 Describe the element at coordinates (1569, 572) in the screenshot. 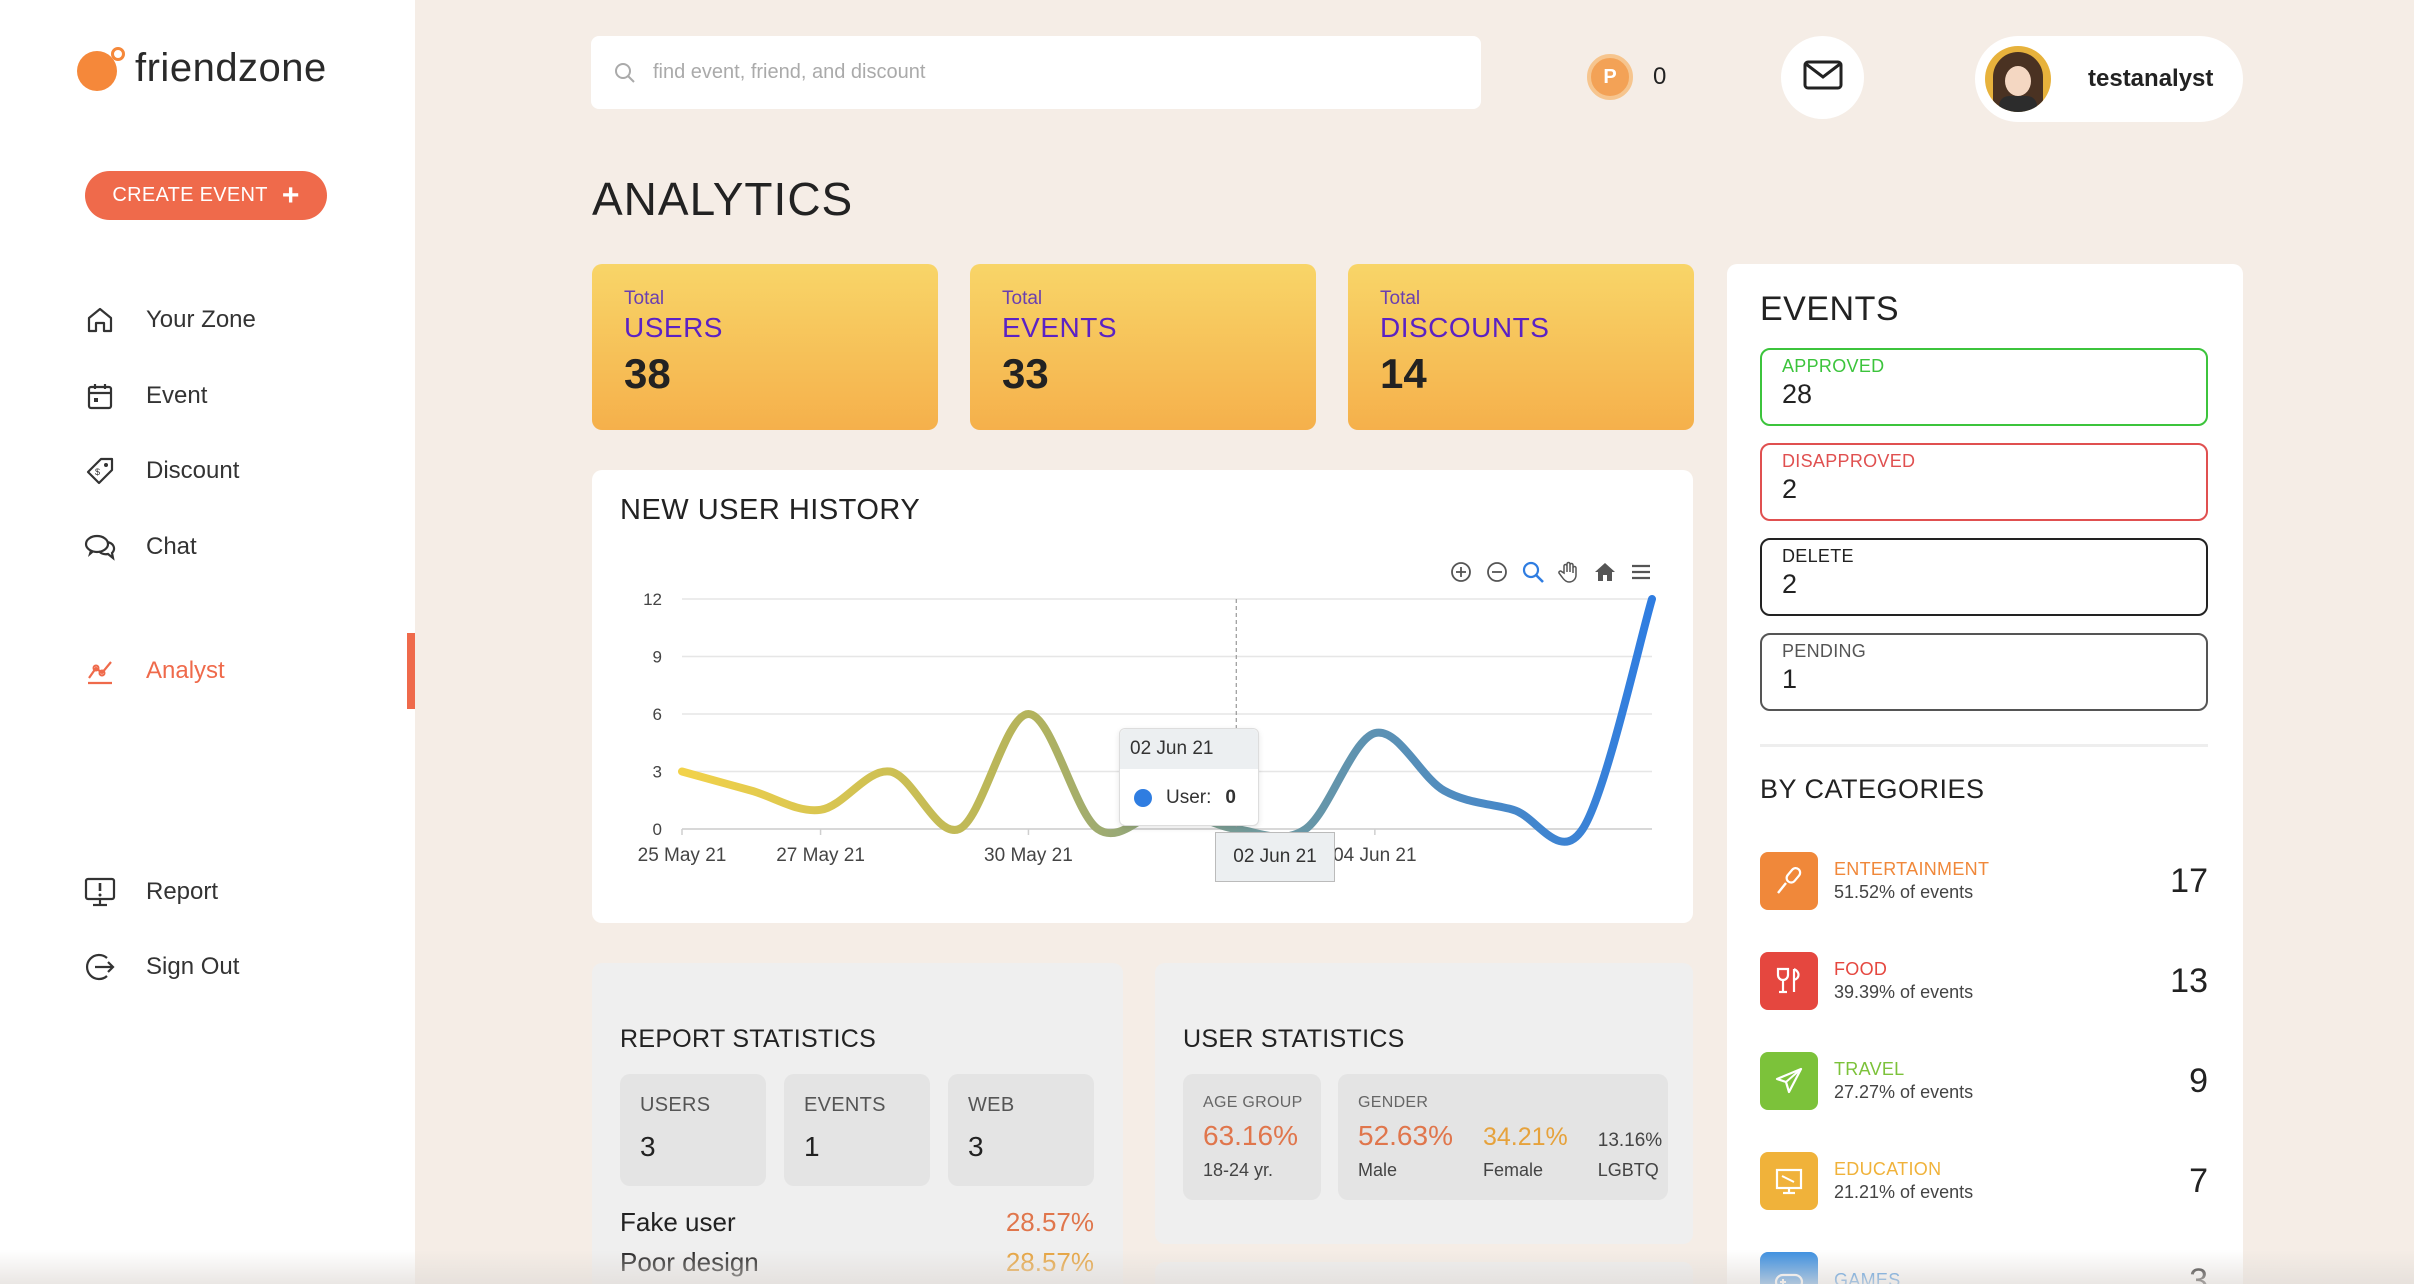

I see `pan-hand-icon` at that location.